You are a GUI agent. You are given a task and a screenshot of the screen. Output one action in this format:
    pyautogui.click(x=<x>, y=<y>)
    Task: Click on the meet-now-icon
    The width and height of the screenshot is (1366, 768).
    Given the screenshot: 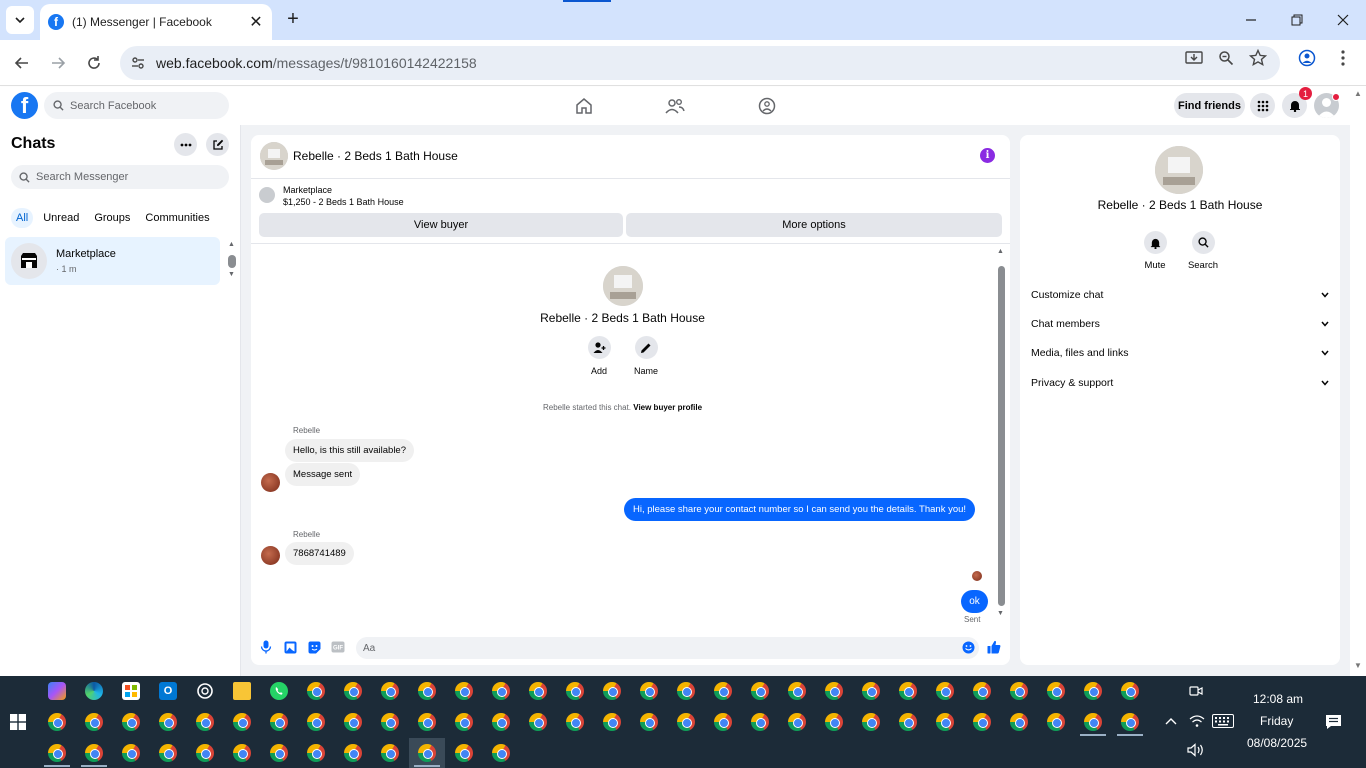 What is the action you would take?
    pyautogui.click(x=1196, y=691)
    